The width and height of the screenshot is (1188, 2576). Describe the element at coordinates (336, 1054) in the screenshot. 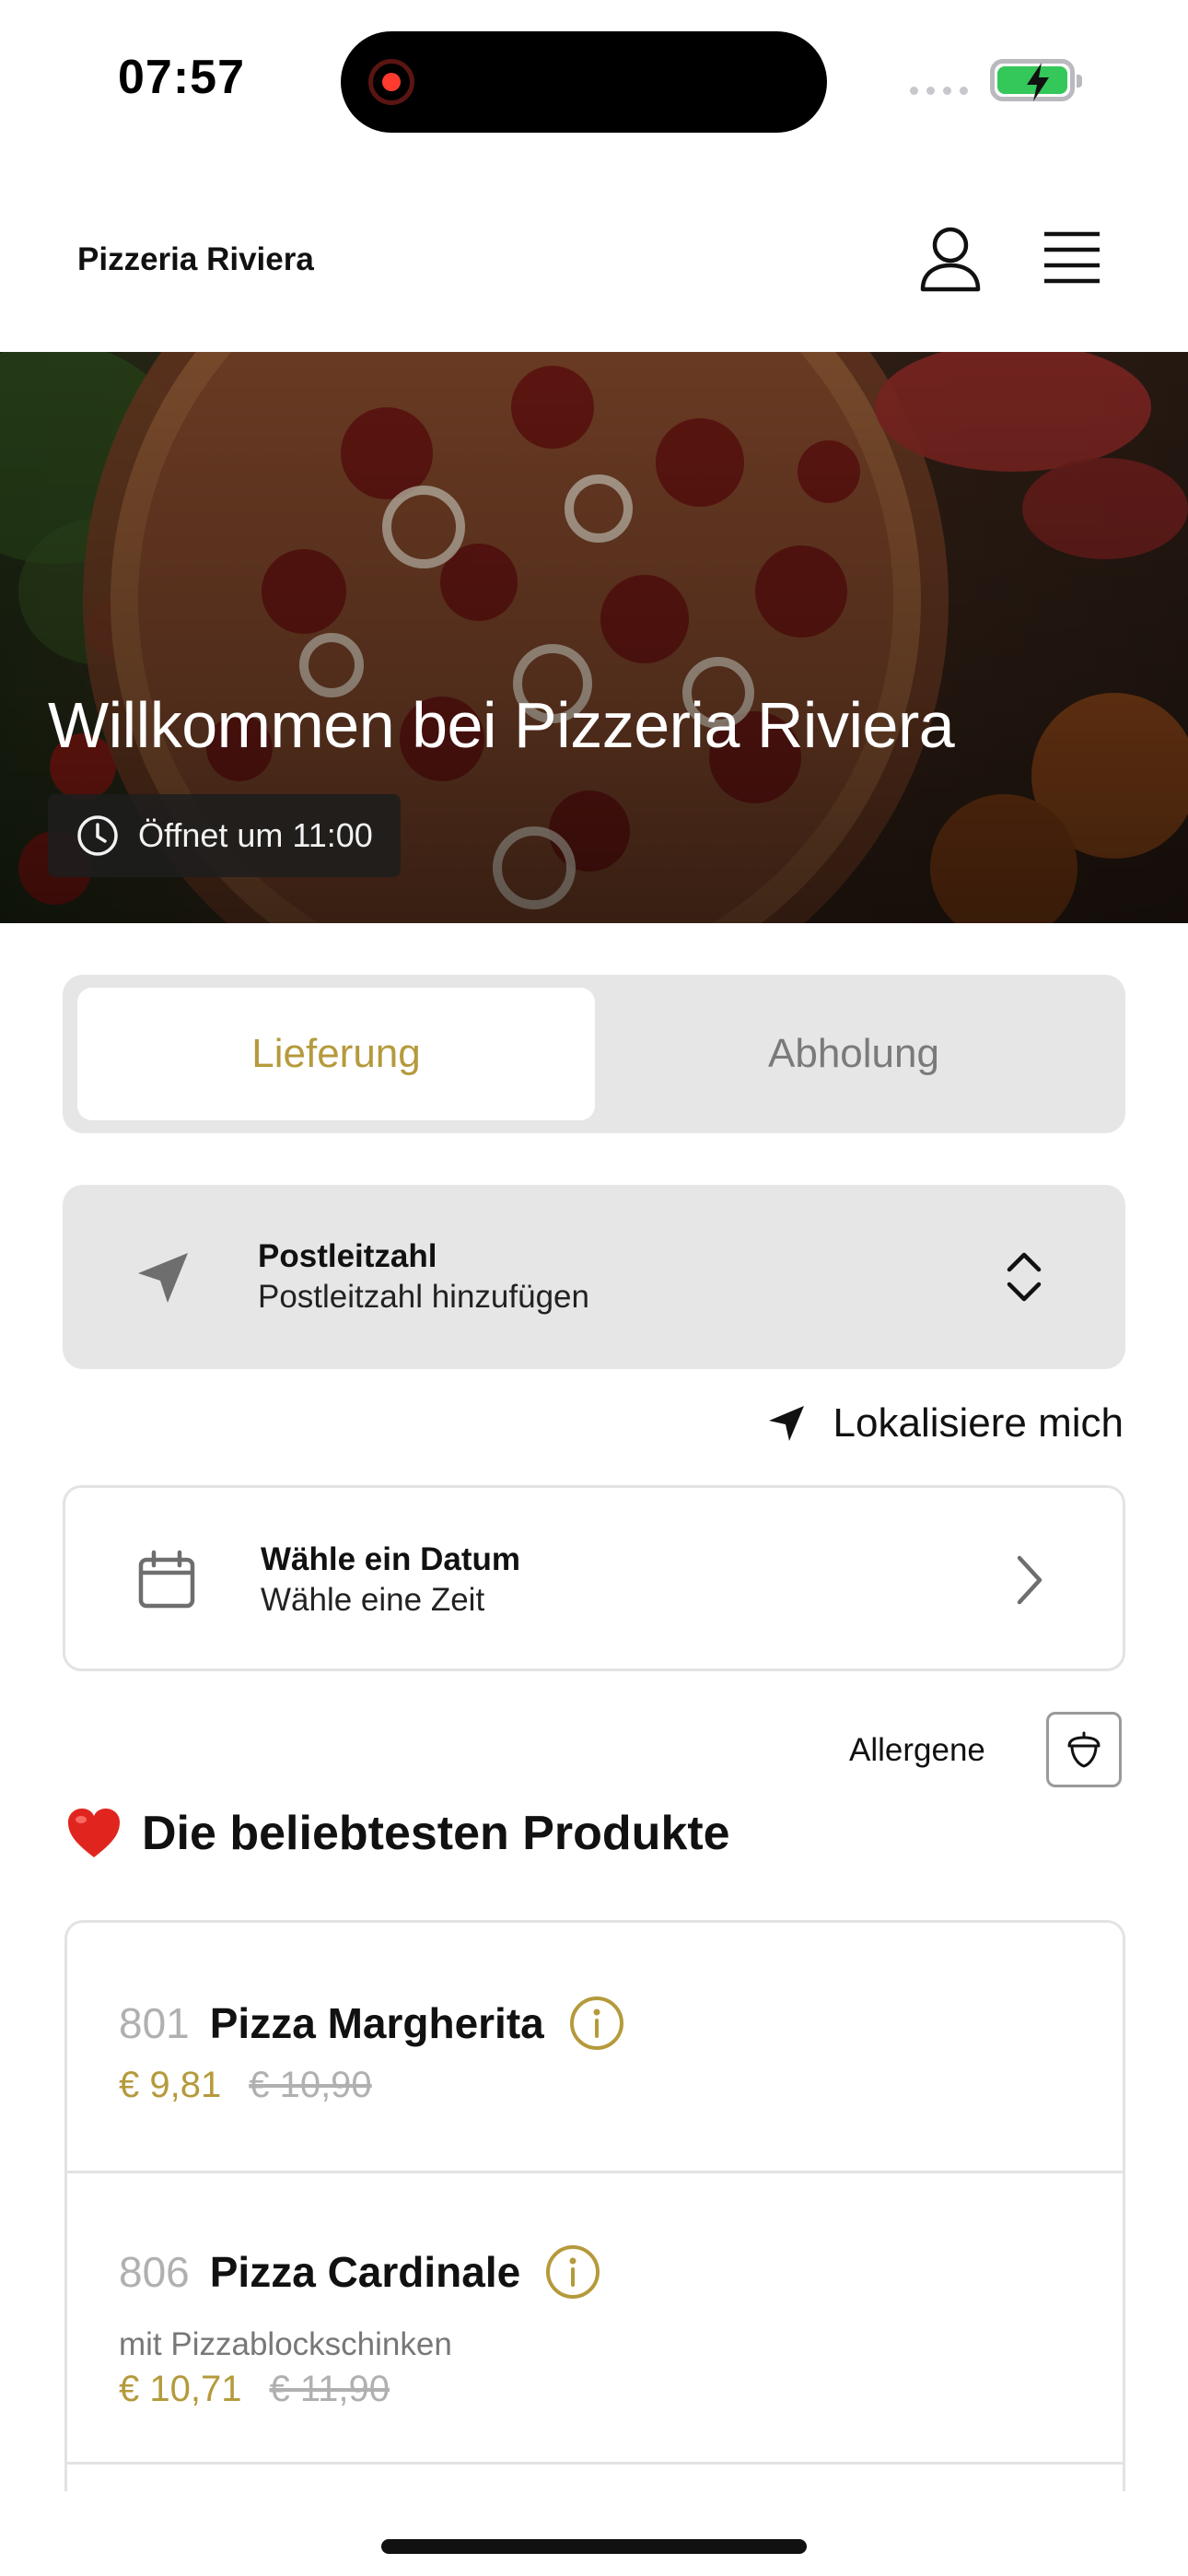

I see `tab-lieferung: Lieferung` at that location.